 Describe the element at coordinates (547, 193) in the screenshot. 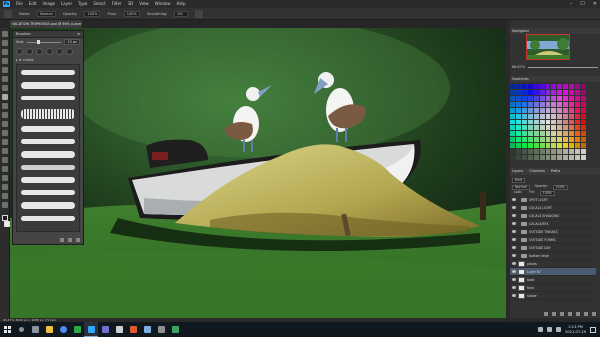

I see `fill-field: 100%` at that location.